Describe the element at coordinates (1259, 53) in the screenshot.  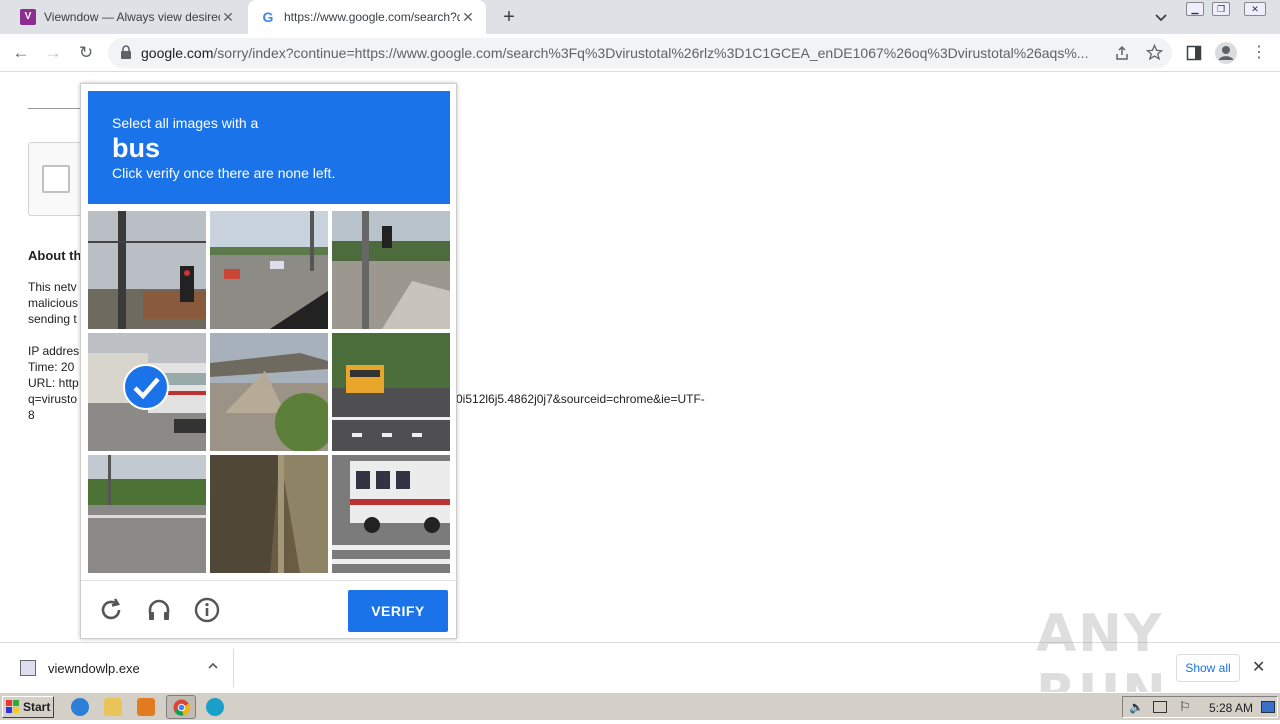
I see `menu-kebab-icon: ⋮` at that location.